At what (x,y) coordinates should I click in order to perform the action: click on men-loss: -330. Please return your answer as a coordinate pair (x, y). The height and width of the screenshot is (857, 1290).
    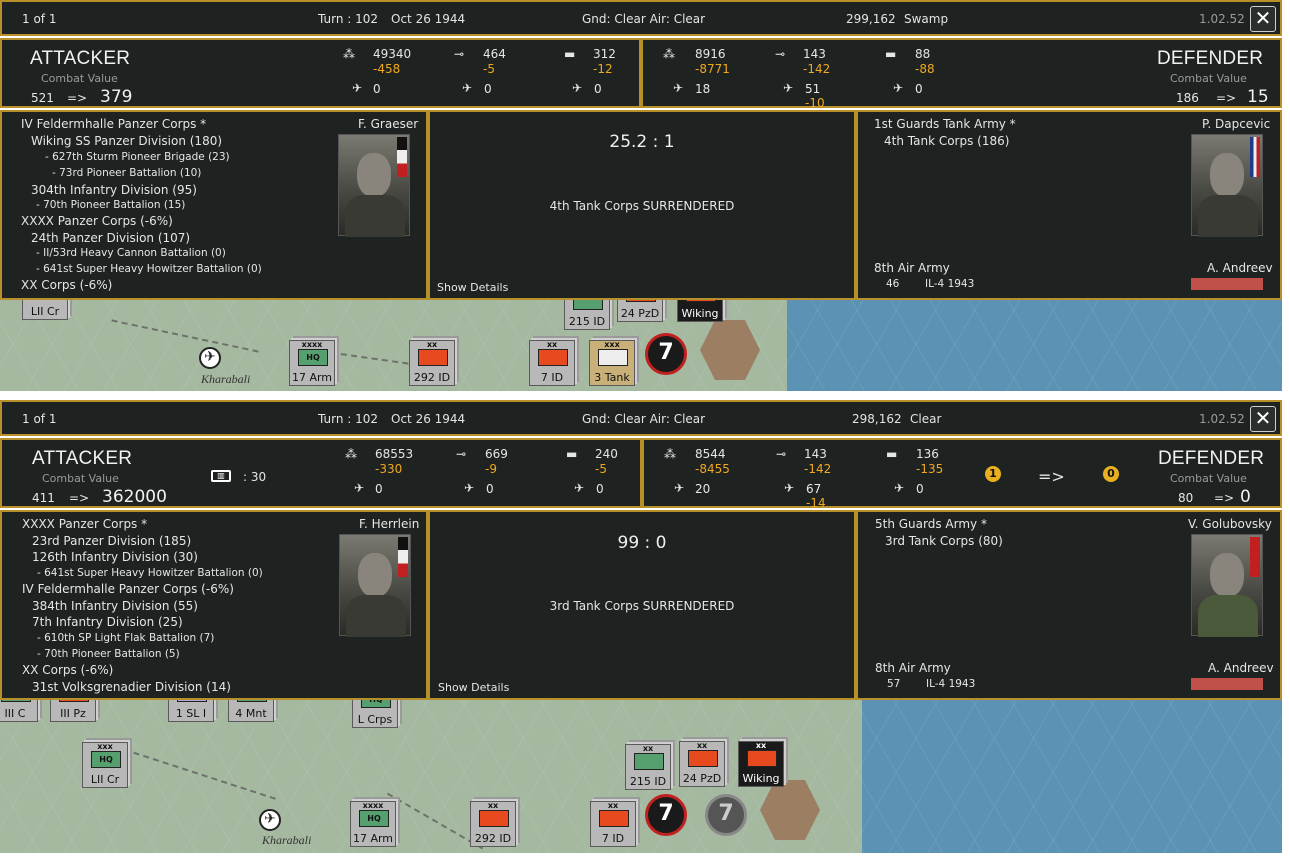
    Looking at the image, I should click on (389, 469).